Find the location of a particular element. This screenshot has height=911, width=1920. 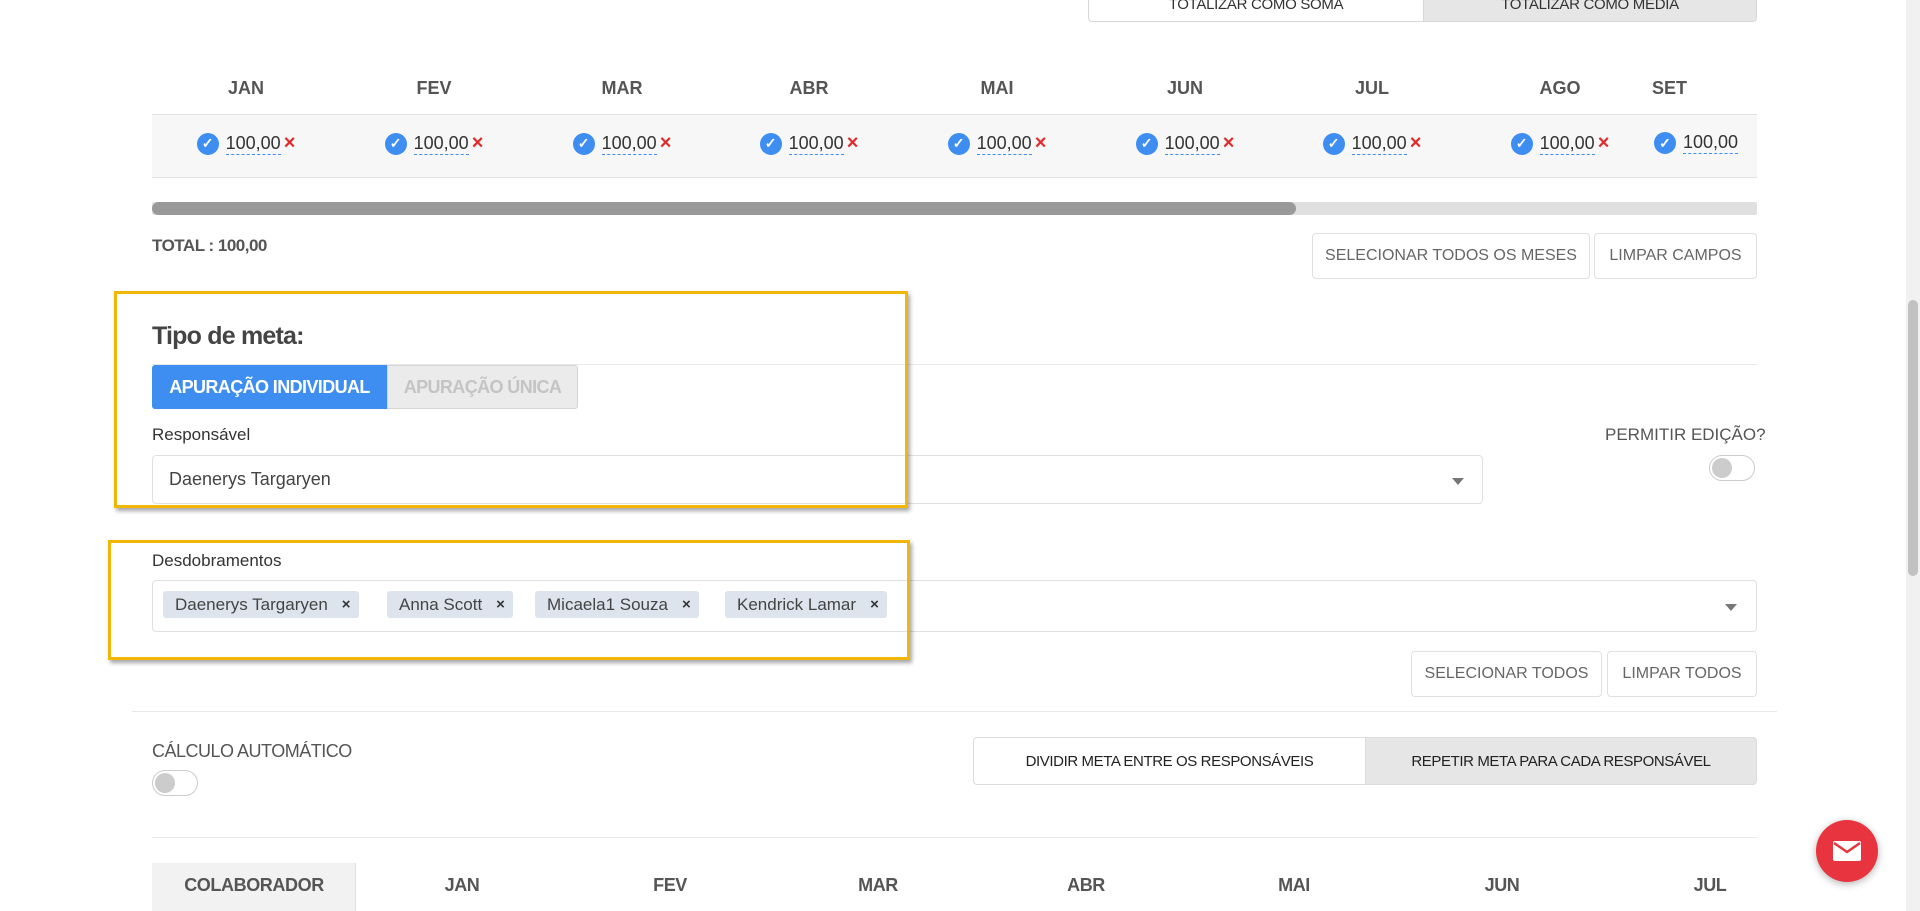

allow-edit-toggle is located at coordinates (1732, 468).